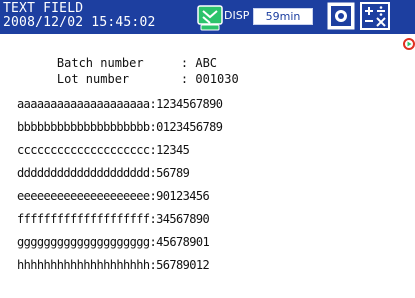 This screenshot has width=415, height=298. Describe the element at coordinates (113, 196) in the screenshot. I see `text-field-row: eeeeeeeeeeeeeeeeeeee:90123456` at that location.